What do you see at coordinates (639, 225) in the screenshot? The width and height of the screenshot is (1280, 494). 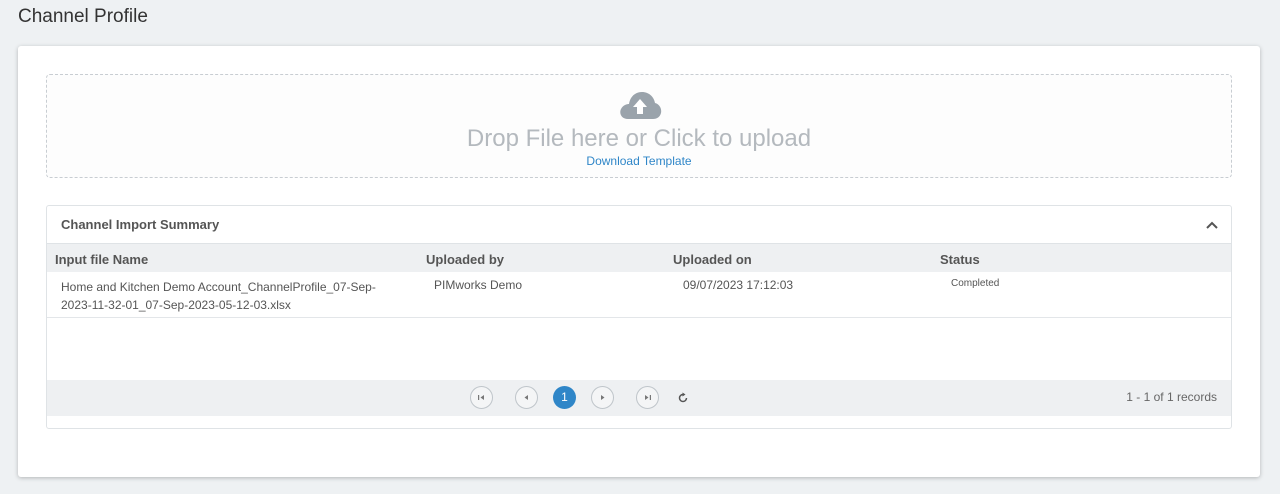 I see `panel-header: Channel Import Summary` at bounding box center [639, 225].